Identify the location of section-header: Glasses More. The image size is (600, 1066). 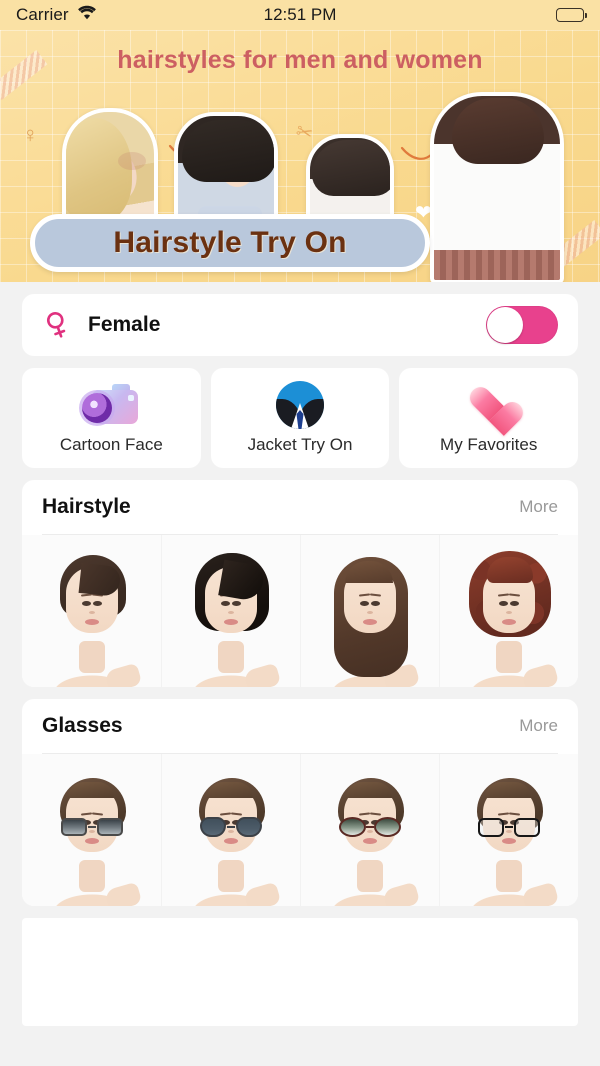
(300, 726).